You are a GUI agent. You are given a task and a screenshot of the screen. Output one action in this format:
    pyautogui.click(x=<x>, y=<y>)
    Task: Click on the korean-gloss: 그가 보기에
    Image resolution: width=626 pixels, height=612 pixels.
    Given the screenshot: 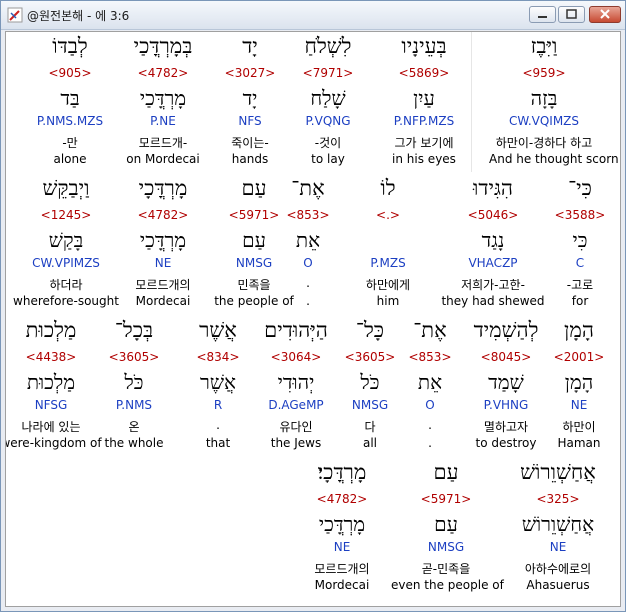 What is the action you would take?
    pyautogui.click(x=424, y=143)
    